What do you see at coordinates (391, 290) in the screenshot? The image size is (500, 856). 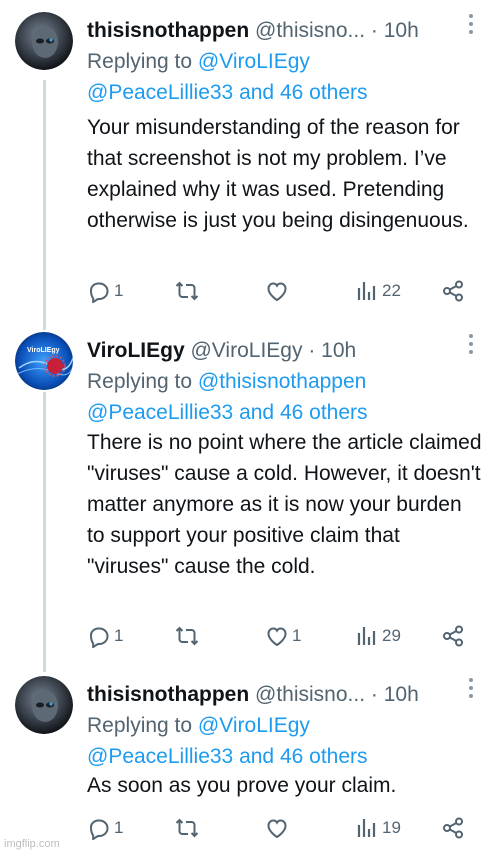 I see `view-count: 22` at bounding box center [391, 290].